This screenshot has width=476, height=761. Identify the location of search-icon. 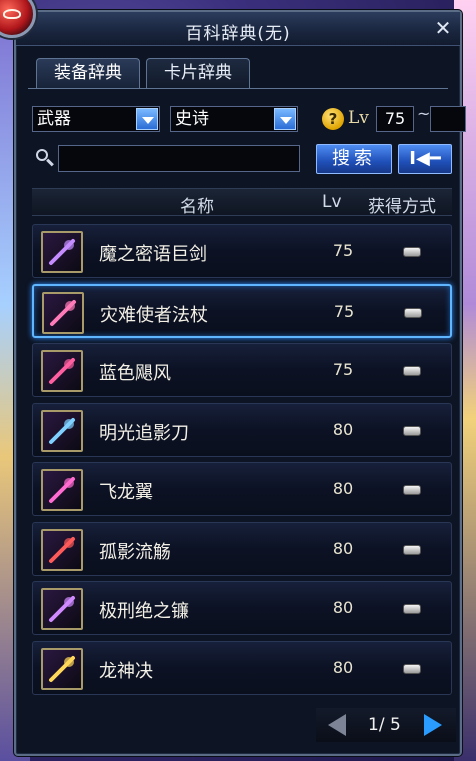
(45, 158).